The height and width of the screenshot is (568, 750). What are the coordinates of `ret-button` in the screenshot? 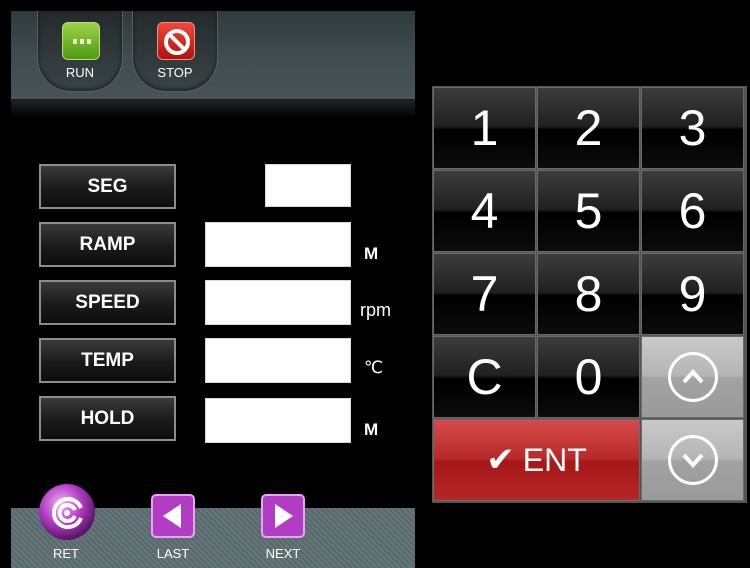 It's located at (67, 513).